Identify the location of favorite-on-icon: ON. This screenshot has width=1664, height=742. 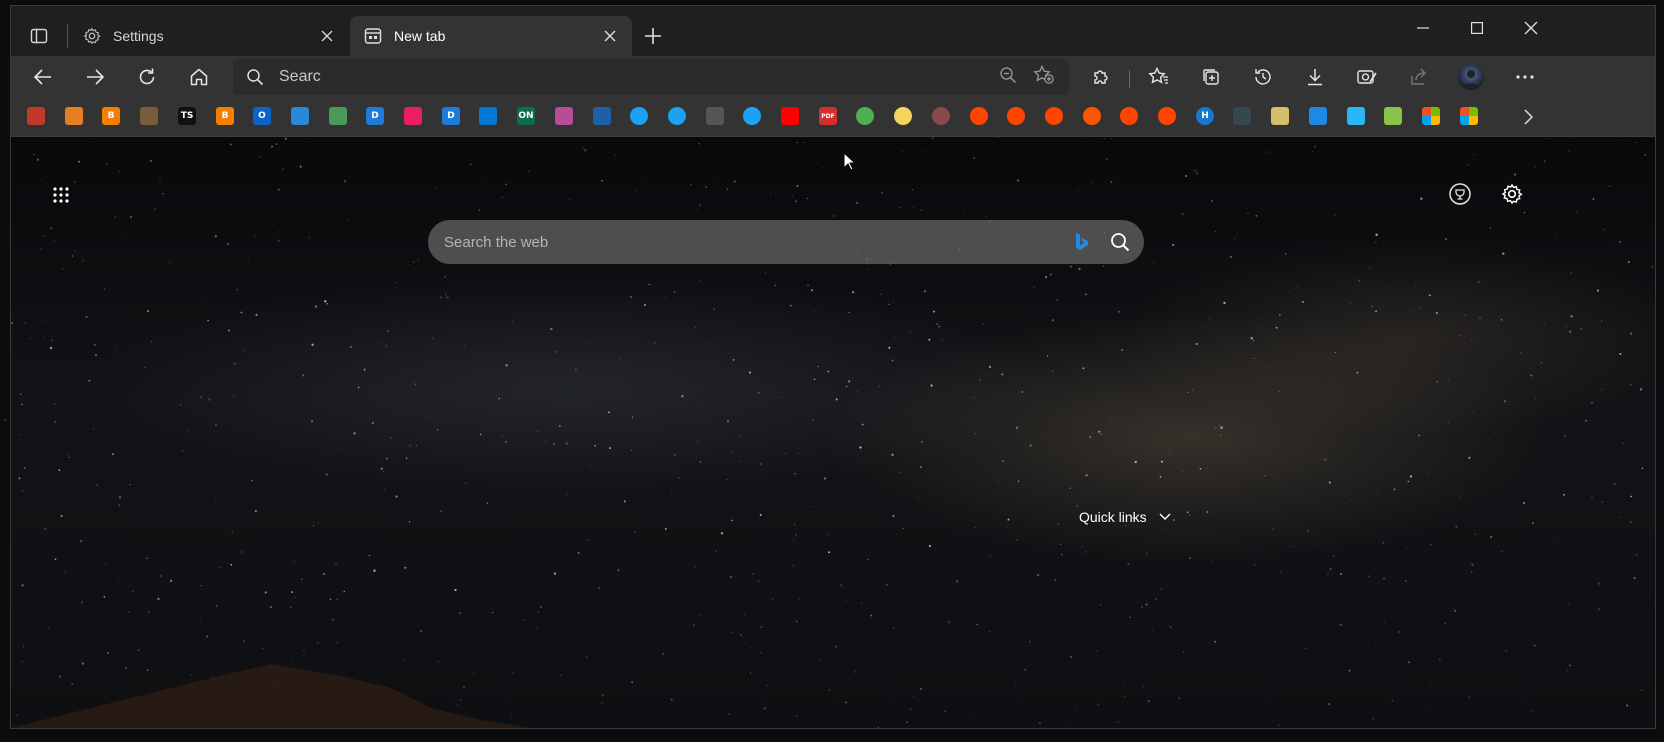
(526, 116).